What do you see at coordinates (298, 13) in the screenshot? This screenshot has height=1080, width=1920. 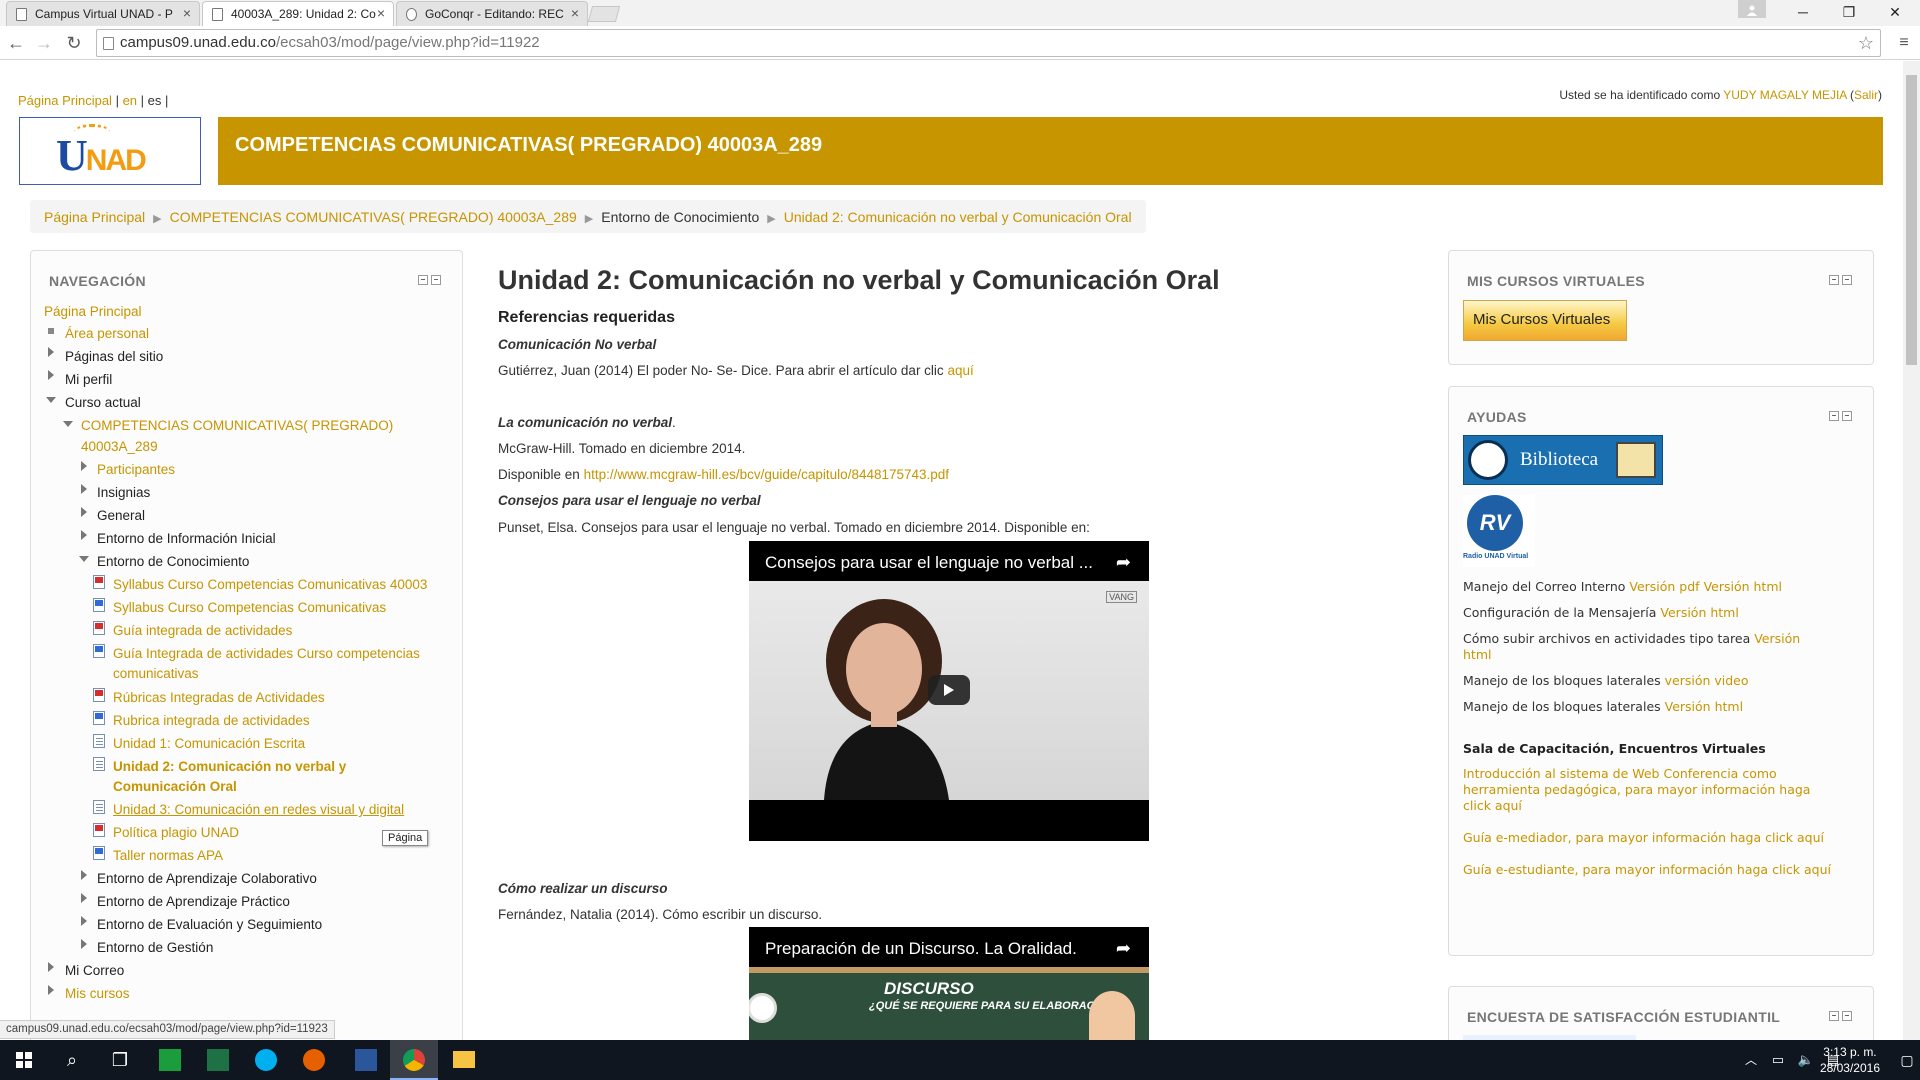 I see `browser-tab-unidad: 40003A_289: Unidad 2: Co ×` at bounding box center [298, 13].